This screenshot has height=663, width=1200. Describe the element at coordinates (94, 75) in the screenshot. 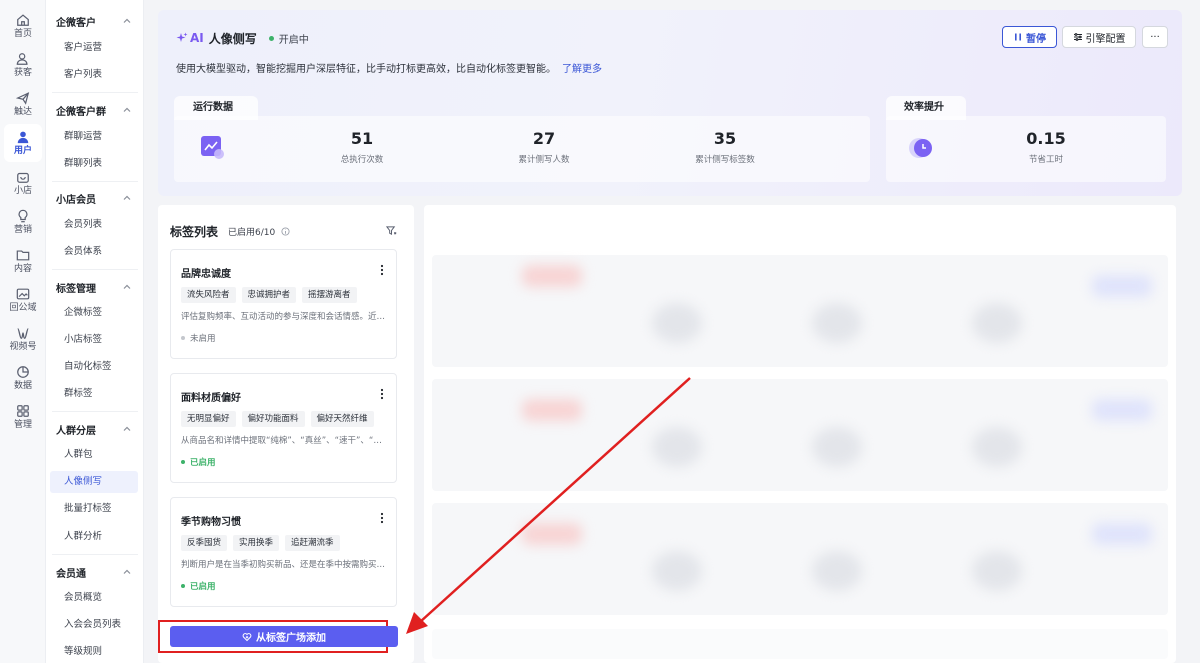

I see `nav-item-customer-list: 客户列表` at that location.